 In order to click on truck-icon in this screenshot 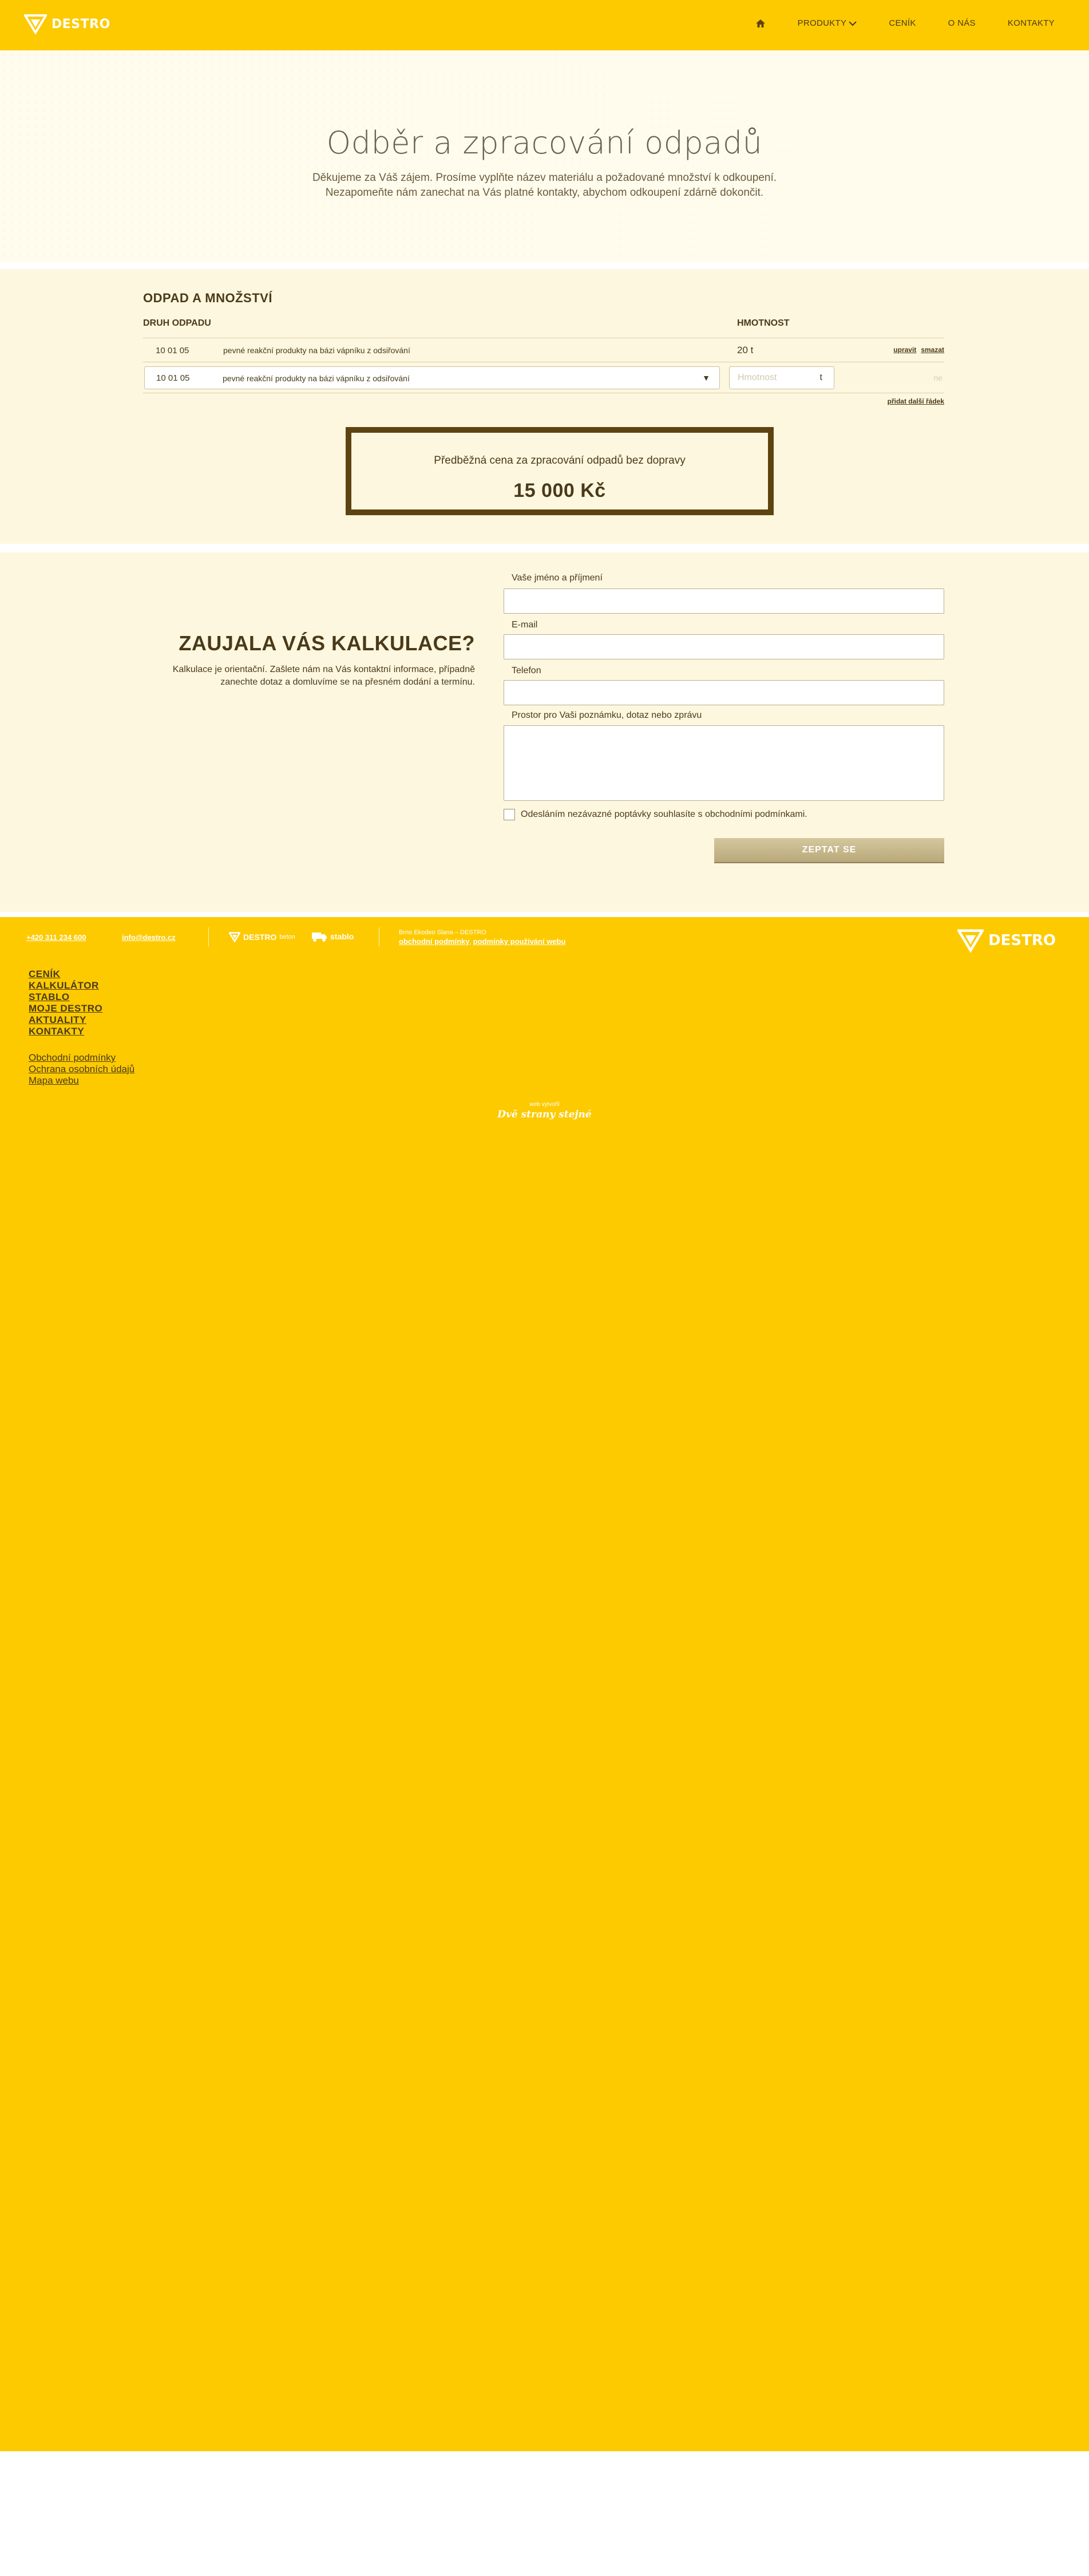, I will do `click(319, 937)`.